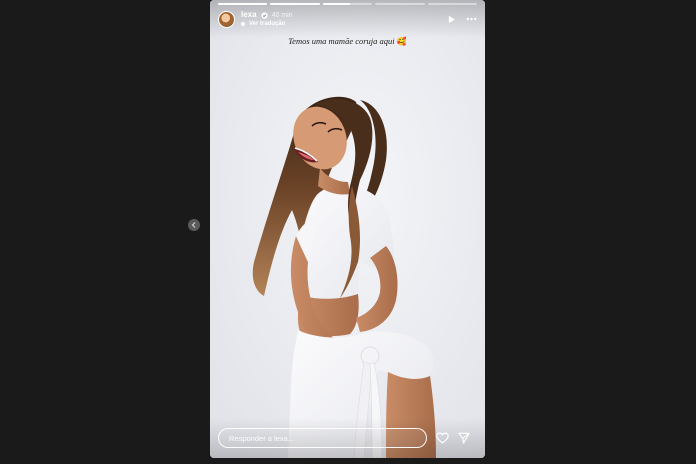 Image resolution: width=696 pixels, height=464 pixels. Describe the element at coordinates (322, 438) in the screenshot. I see `reply-input` at that location.